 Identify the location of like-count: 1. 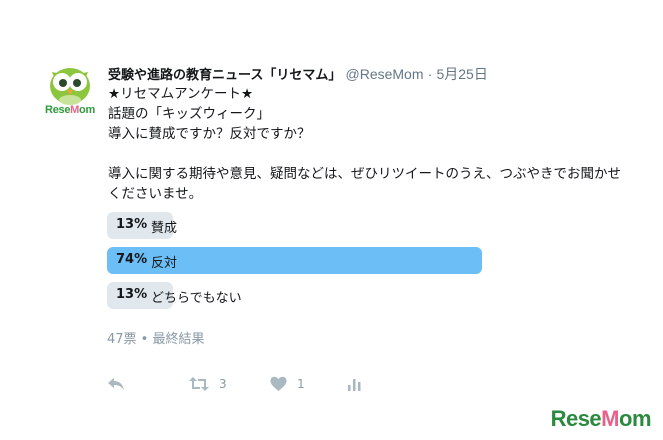
(301, 384).